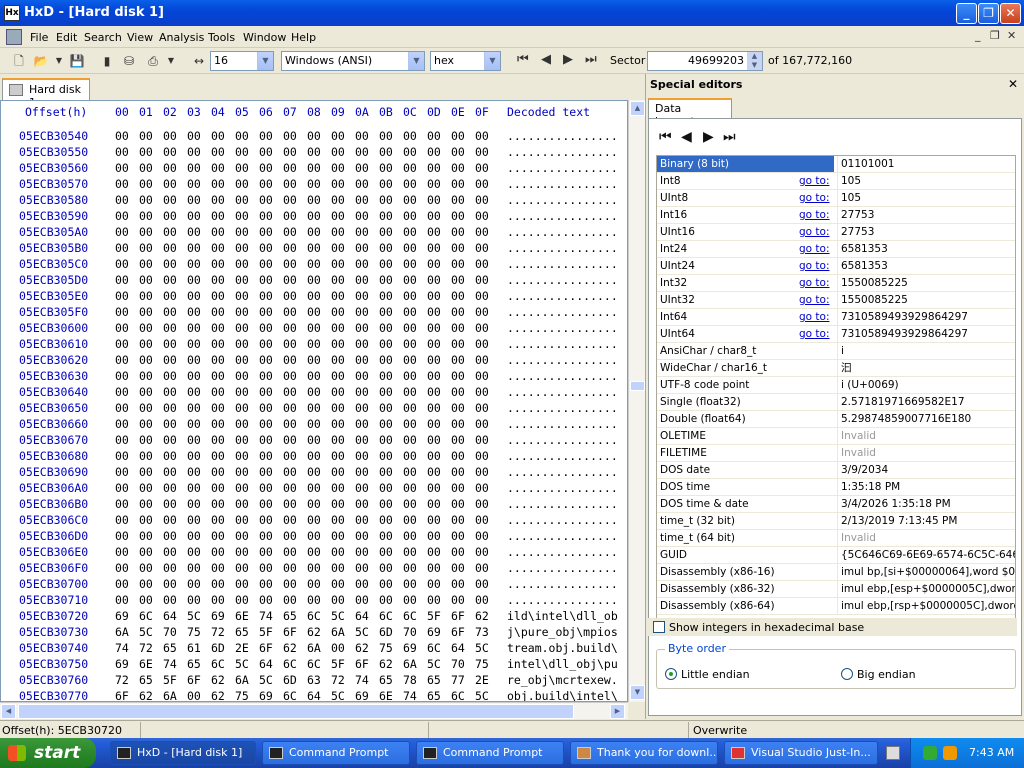 This screenshot has width=1024, height=768. Describe the element at coordinates (170, 695) in the screenshot. I see `hex-byte: 6A` at that location.